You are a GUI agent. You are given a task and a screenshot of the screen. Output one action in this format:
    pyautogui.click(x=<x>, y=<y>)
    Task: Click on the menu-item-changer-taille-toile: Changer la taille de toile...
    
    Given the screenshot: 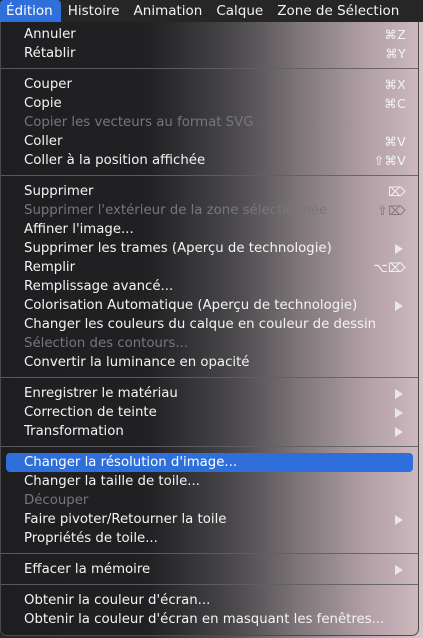 What is the action you would take?
    pyautogui.click(x=209, y=481)
    